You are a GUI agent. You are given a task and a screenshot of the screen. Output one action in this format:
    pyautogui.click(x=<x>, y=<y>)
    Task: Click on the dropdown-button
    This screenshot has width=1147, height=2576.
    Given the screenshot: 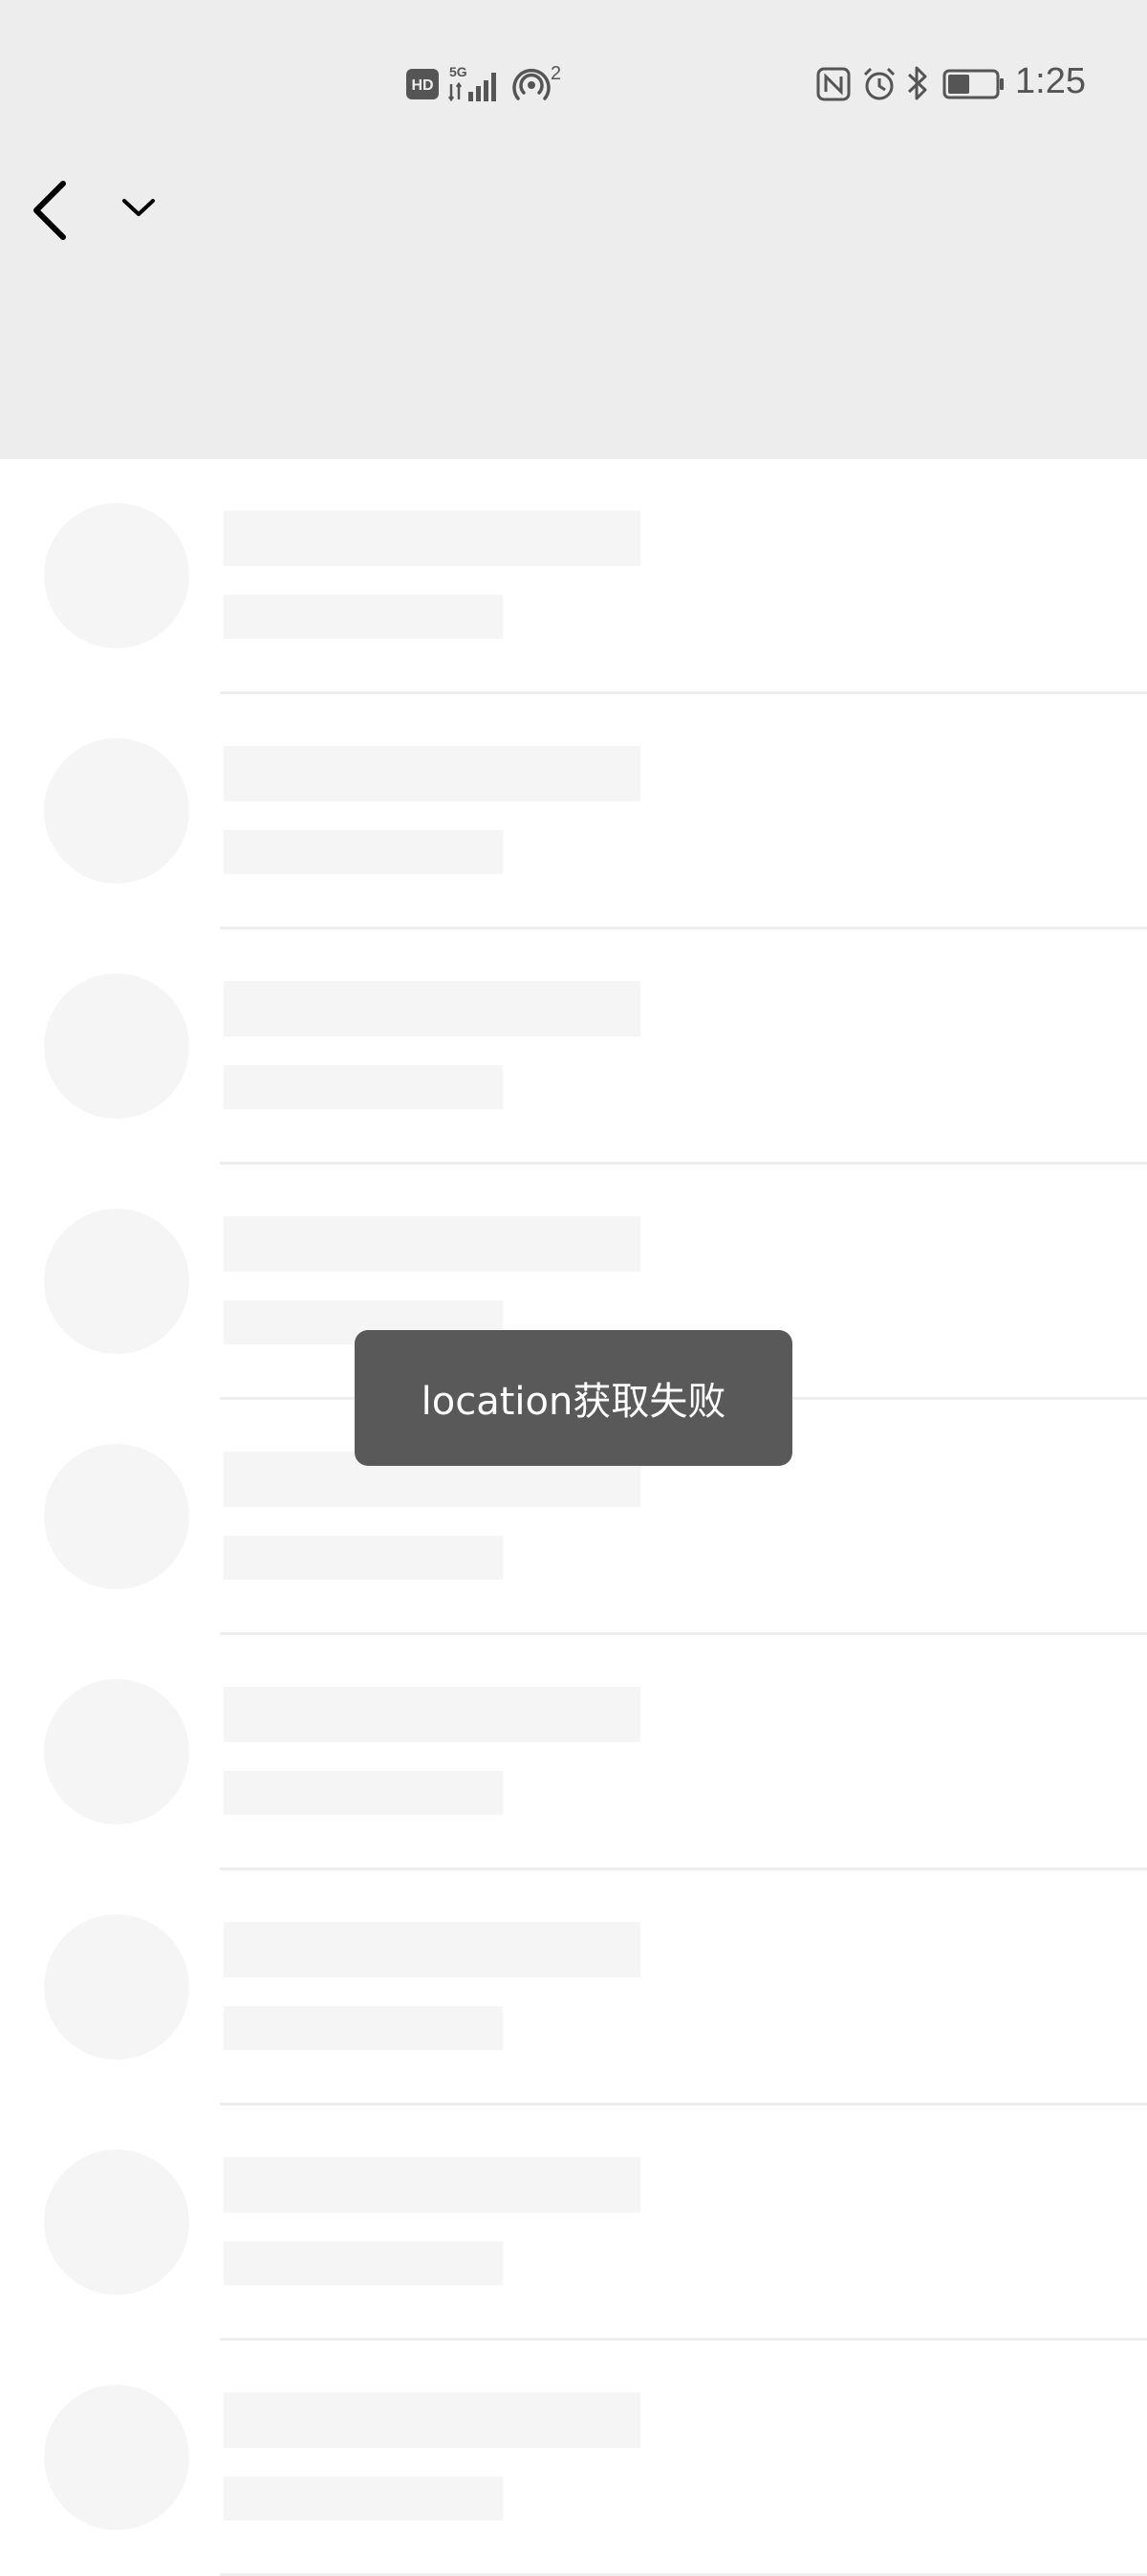 What is the action you would take?
    pyautogui.click(x=138, y=206)
    